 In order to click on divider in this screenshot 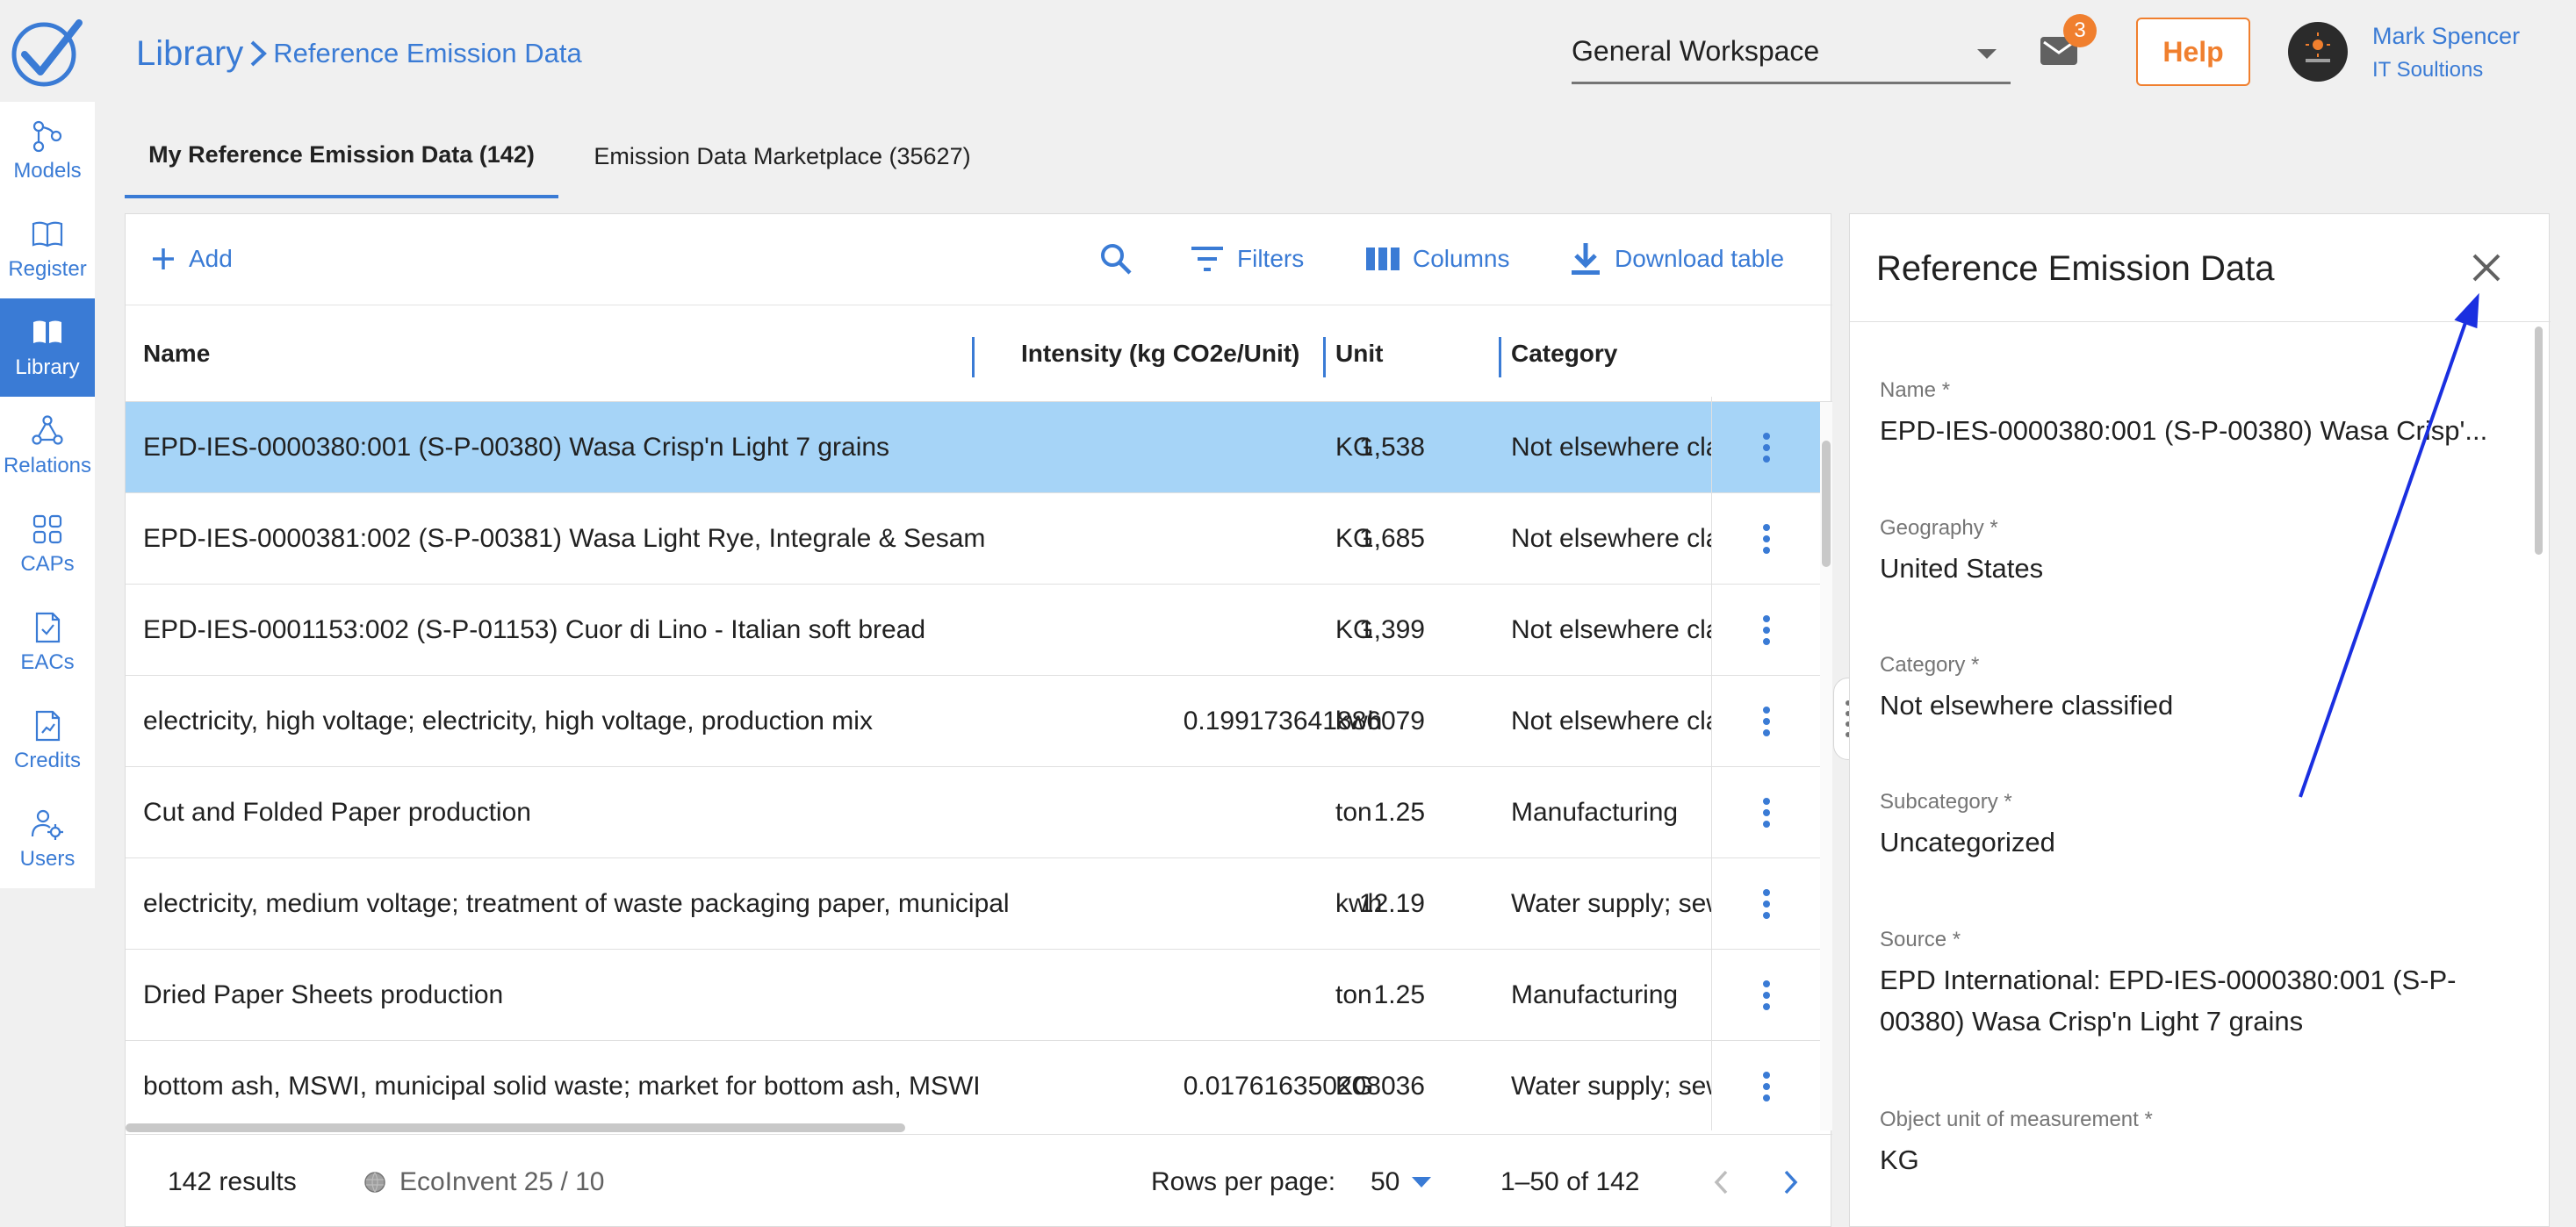, I will do `click(2200, 321)`.